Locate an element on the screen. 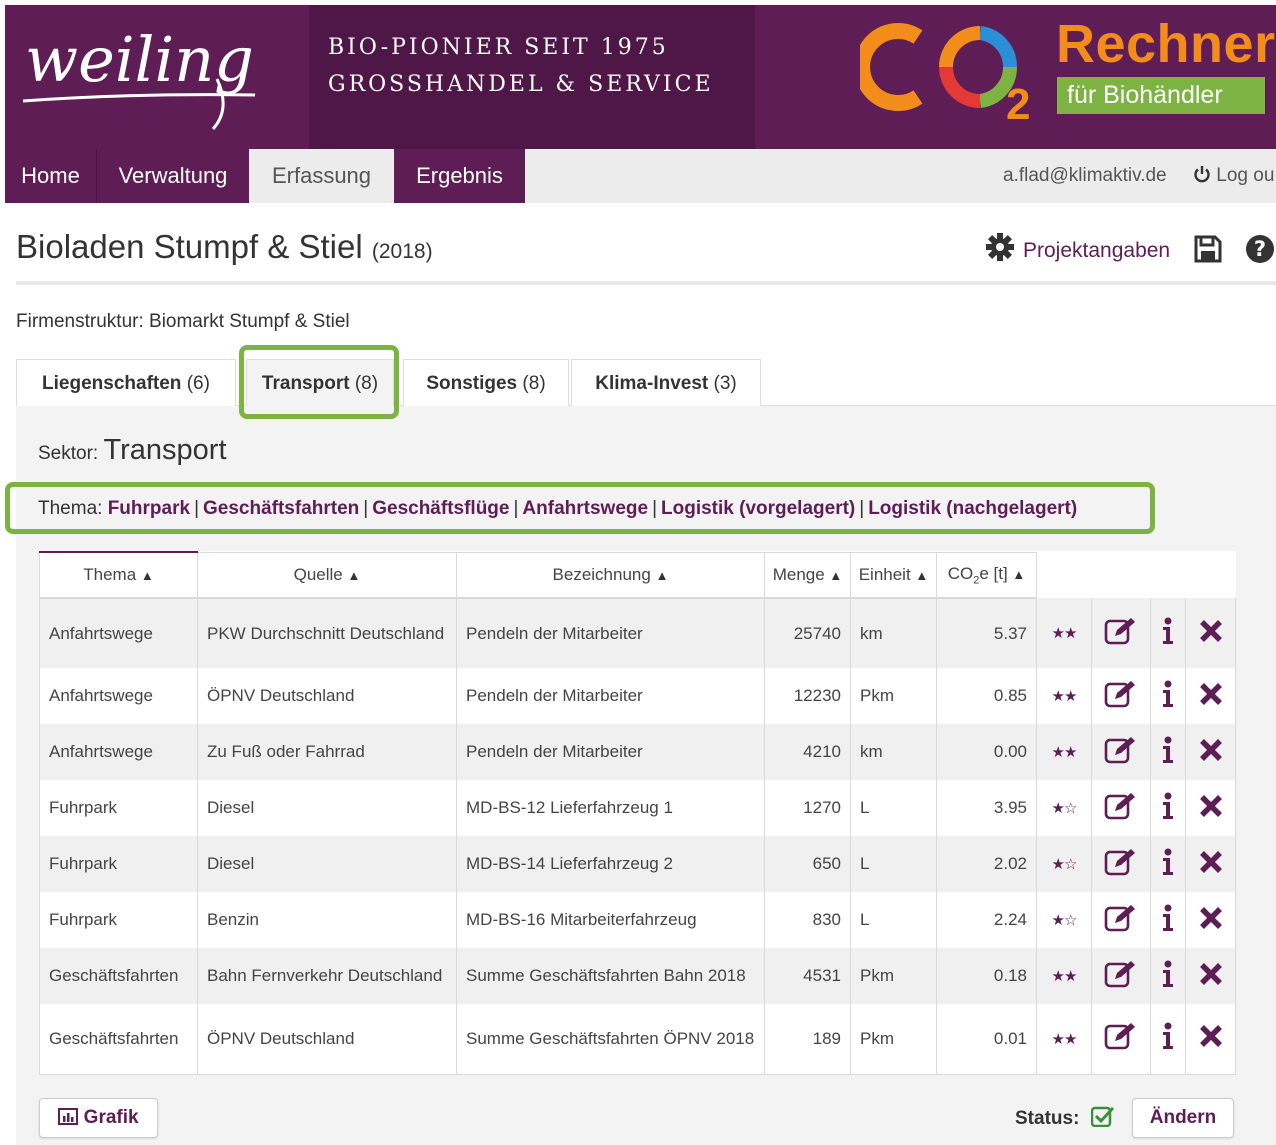 The width and height of the screenshot is (1276, 1145). cell-quelle: PKW Durchschnitt Deutschland is located at coordinates (327, 633).